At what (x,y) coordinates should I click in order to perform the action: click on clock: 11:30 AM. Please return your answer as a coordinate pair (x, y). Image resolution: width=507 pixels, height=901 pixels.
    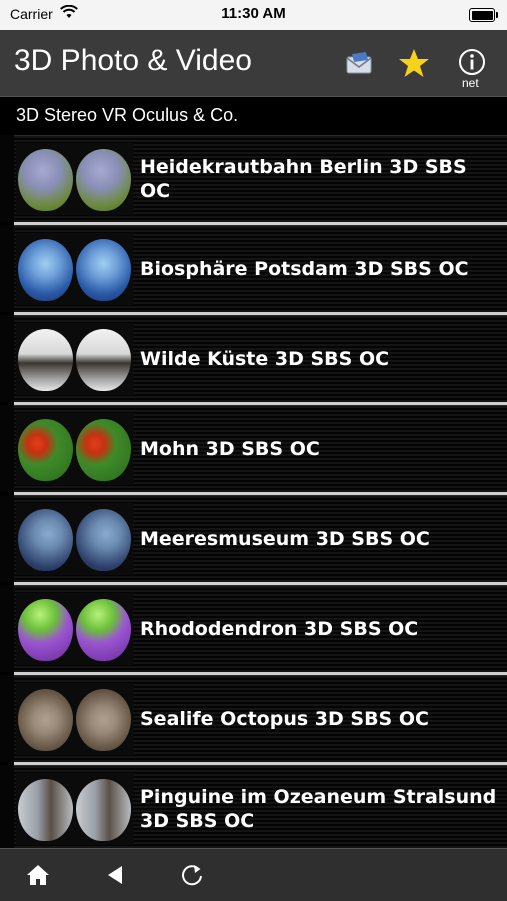
    Looking at the image, I should click on (253, 13).